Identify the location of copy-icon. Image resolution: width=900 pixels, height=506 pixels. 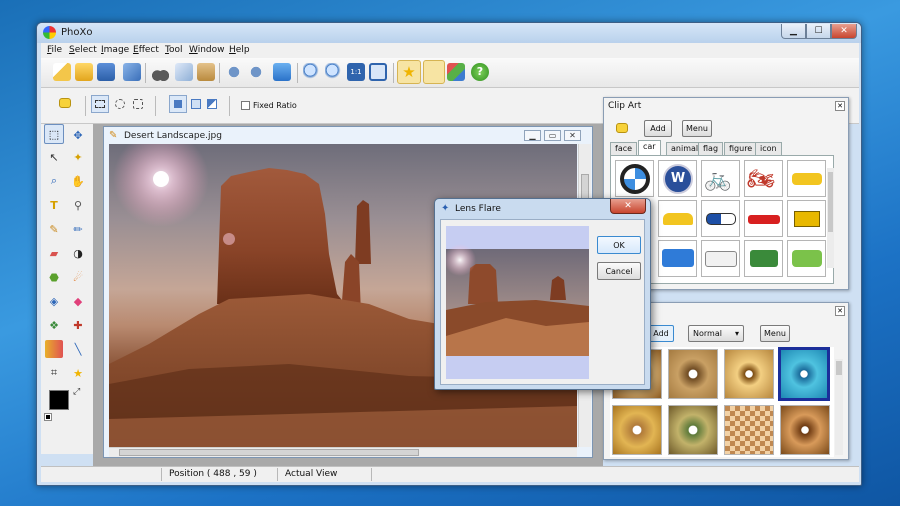
(184, 72).